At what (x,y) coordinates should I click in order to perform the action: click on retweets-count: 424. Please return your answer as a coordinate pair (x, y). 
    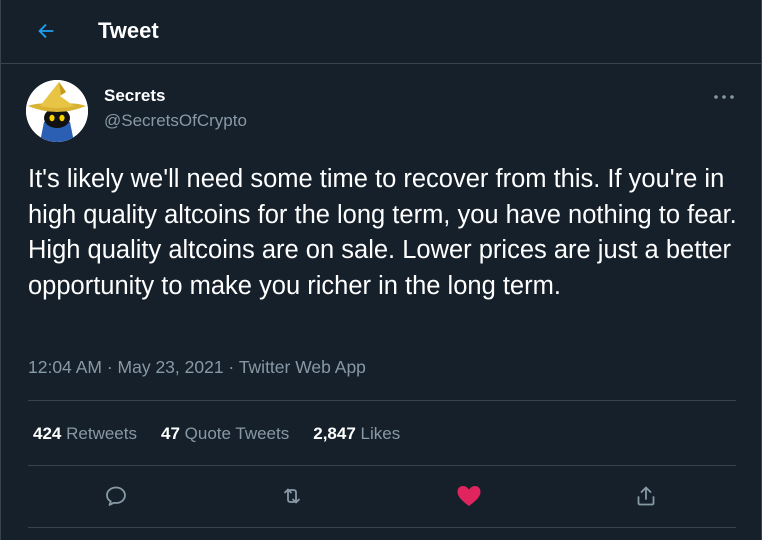
    Looking at the image, I should click on (47, 433).